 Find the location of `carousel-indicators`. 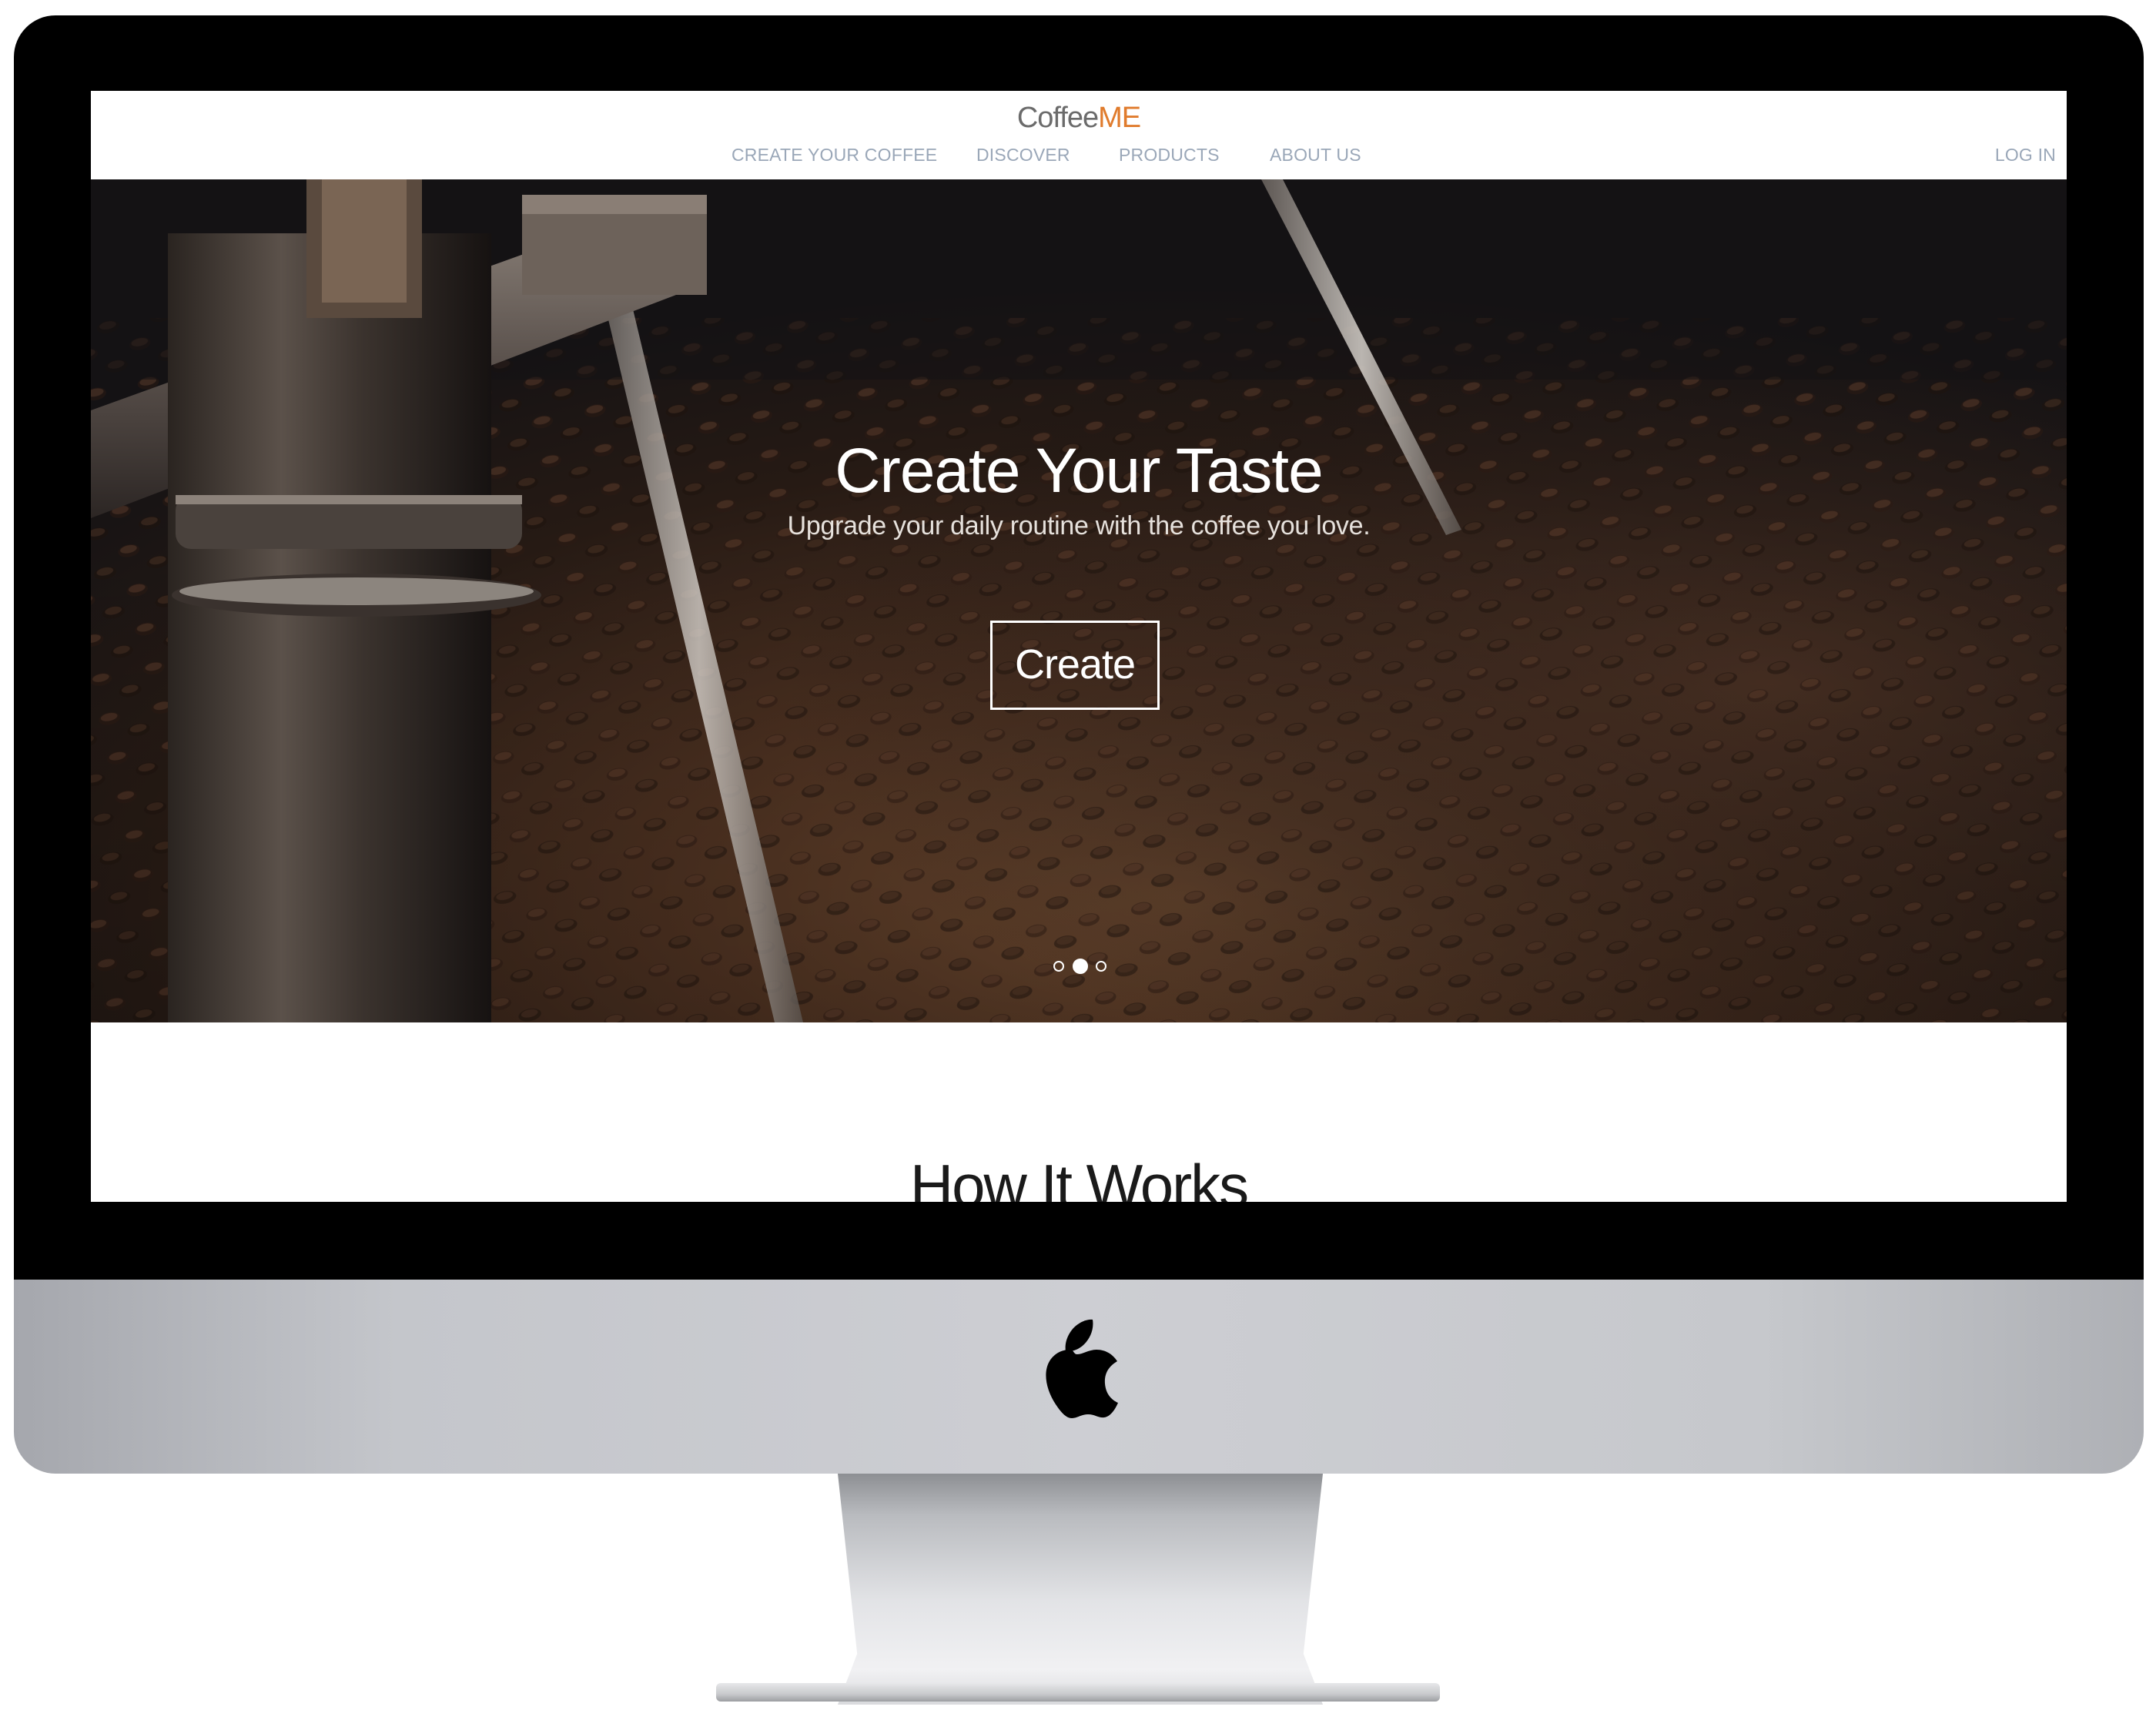

carousel-indicators is located at coordinates (1084, 967).